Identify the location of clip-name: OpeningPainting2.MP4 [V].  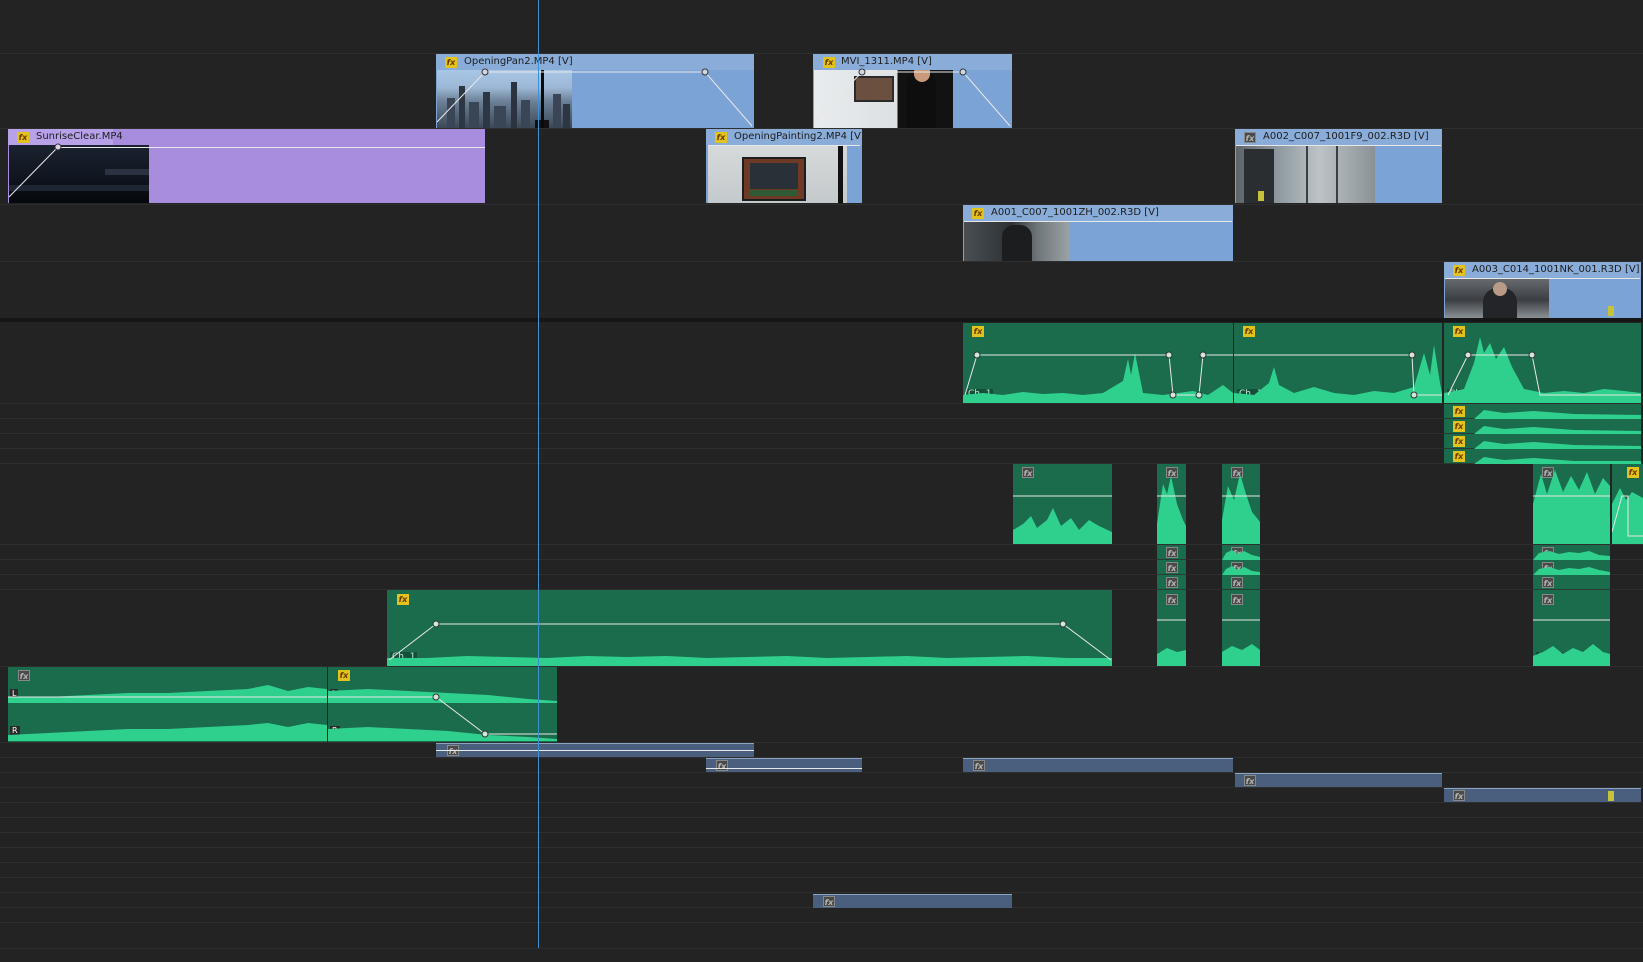
(798, 136).